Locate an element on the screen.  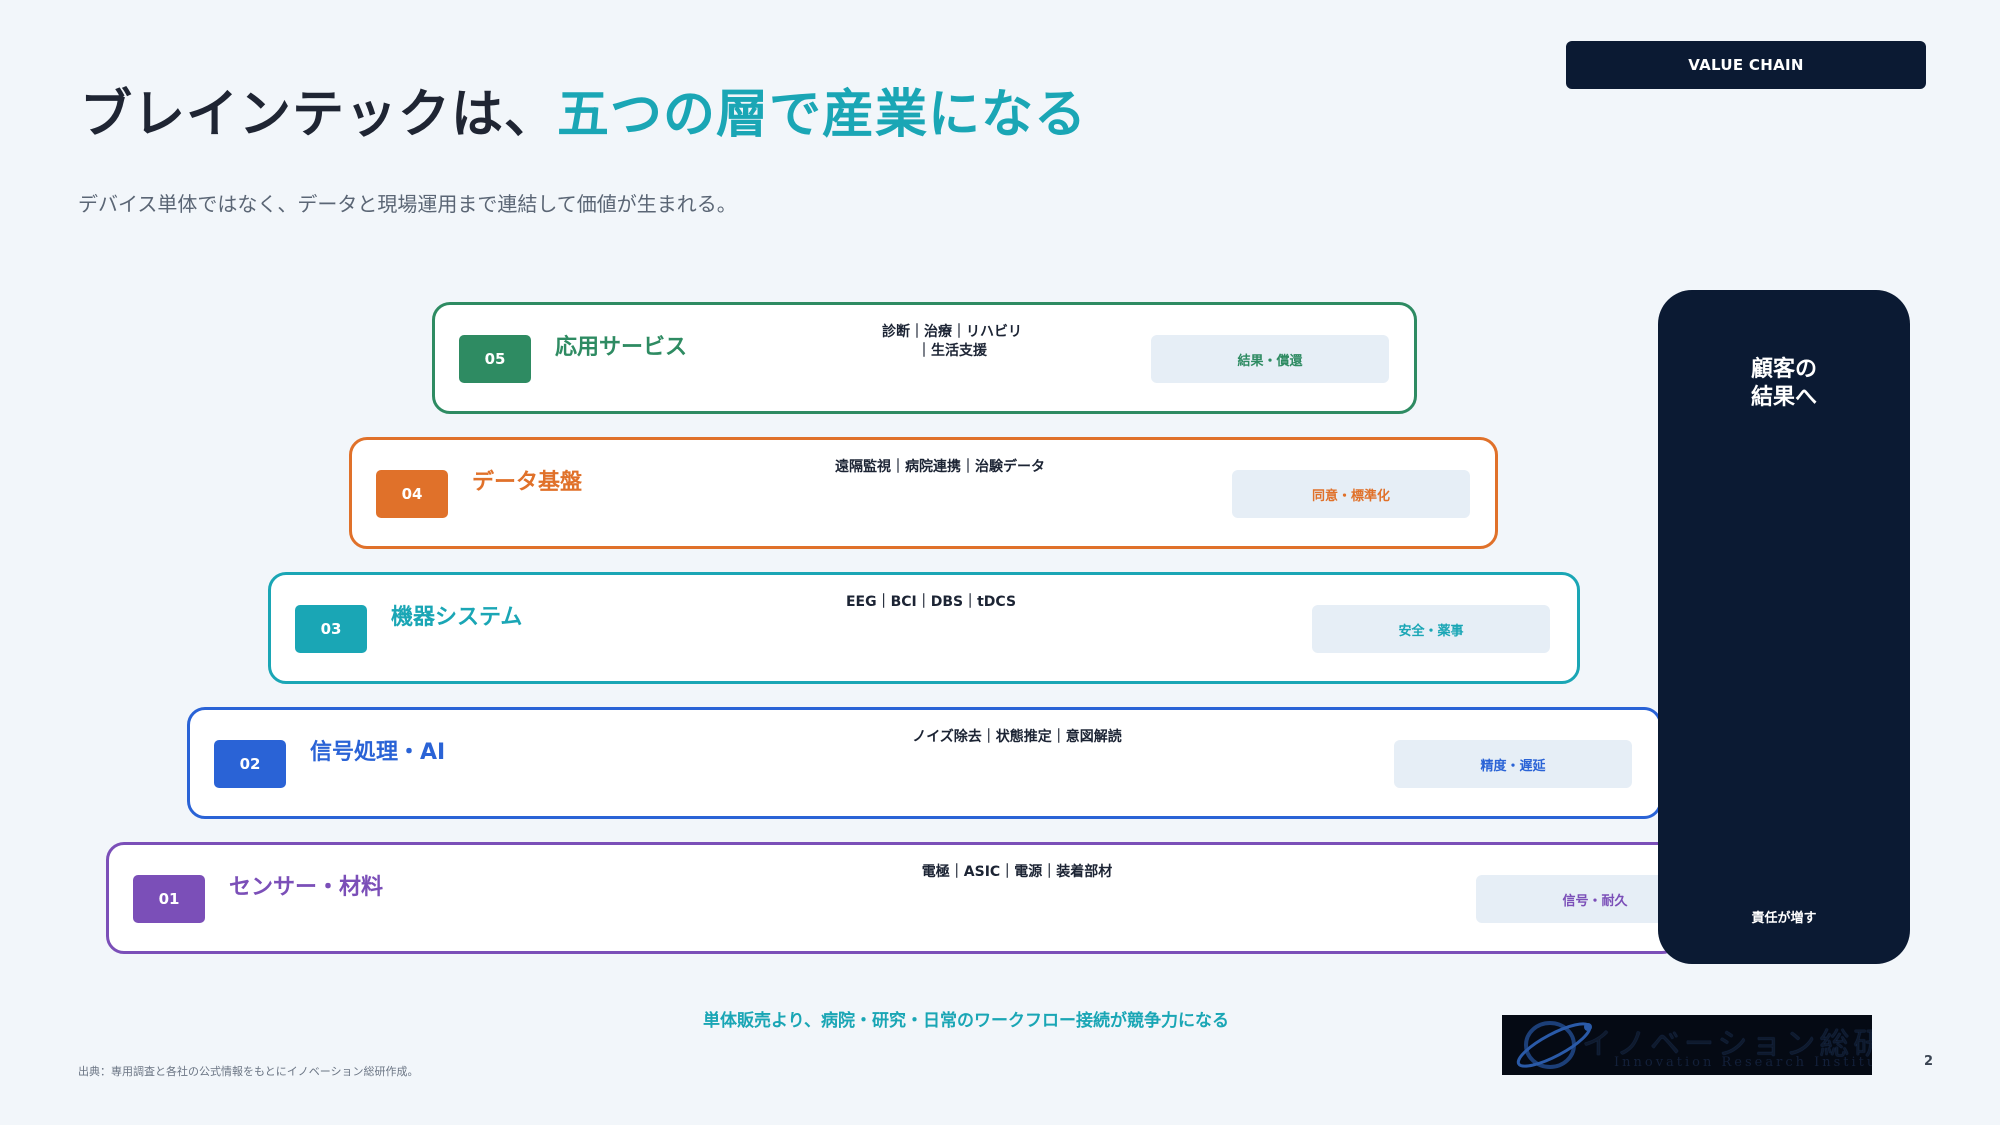
layer-number-badge: 01 is located at coordinates (169, 899).